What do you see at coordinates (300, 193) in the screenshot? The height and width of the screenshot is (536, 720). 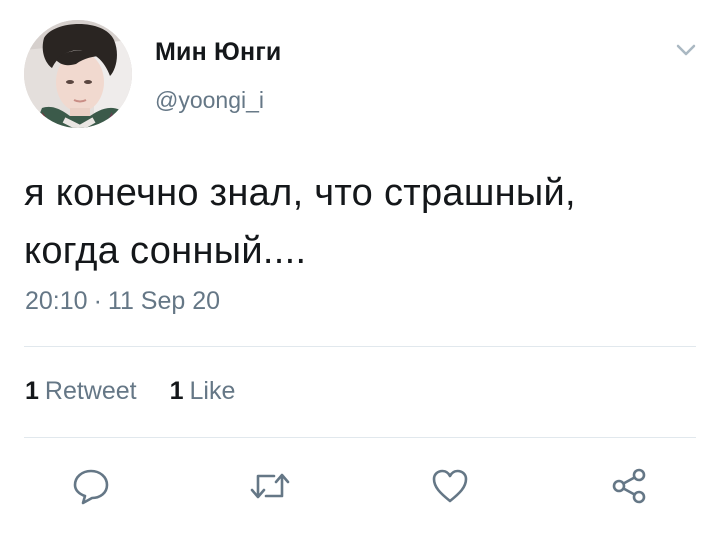 I see `tweet-text-line: я конечно знал, что страшный,` at bounding box center [300, 193].